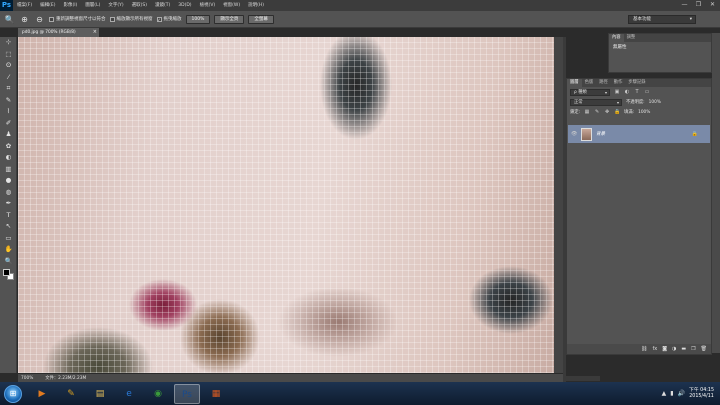  Describe the element at coordinates (131, 19) in the screenshot. I see `zoom-all-windows-option: 縮放顯示所有視窗` at that location.